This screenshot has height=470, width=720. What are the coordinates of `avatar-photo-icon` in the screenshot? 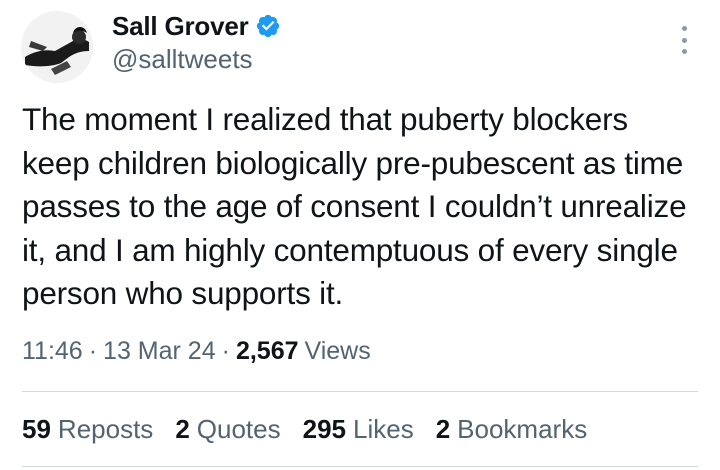 It's located at (57, 47).